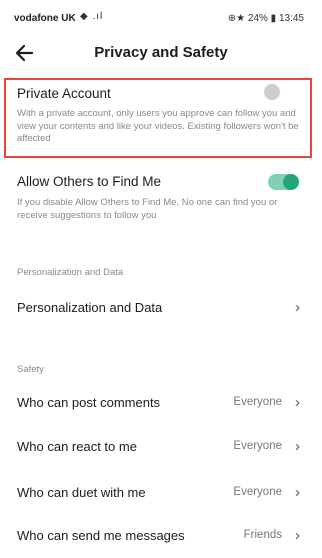 The height and width of the screenshot is (558, 322). Describe the element at coordinates (161, 16) in the screenshot. I see `status-bar: vodafone UK ◆ .ıl ⊕★ 24% ▮ 13:45` at that location.